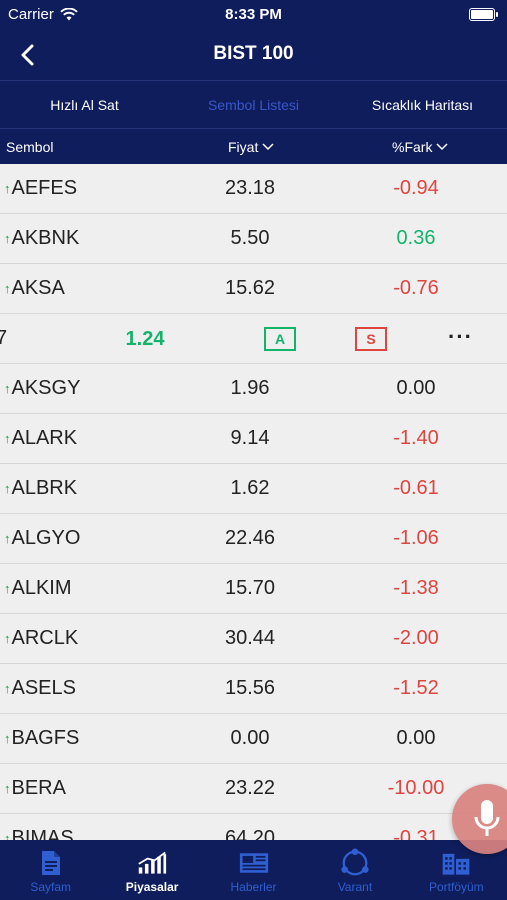  Describe the element at coordinates (253, 14) in the screenshot. I see `clock: 8:33 PM` at that location.